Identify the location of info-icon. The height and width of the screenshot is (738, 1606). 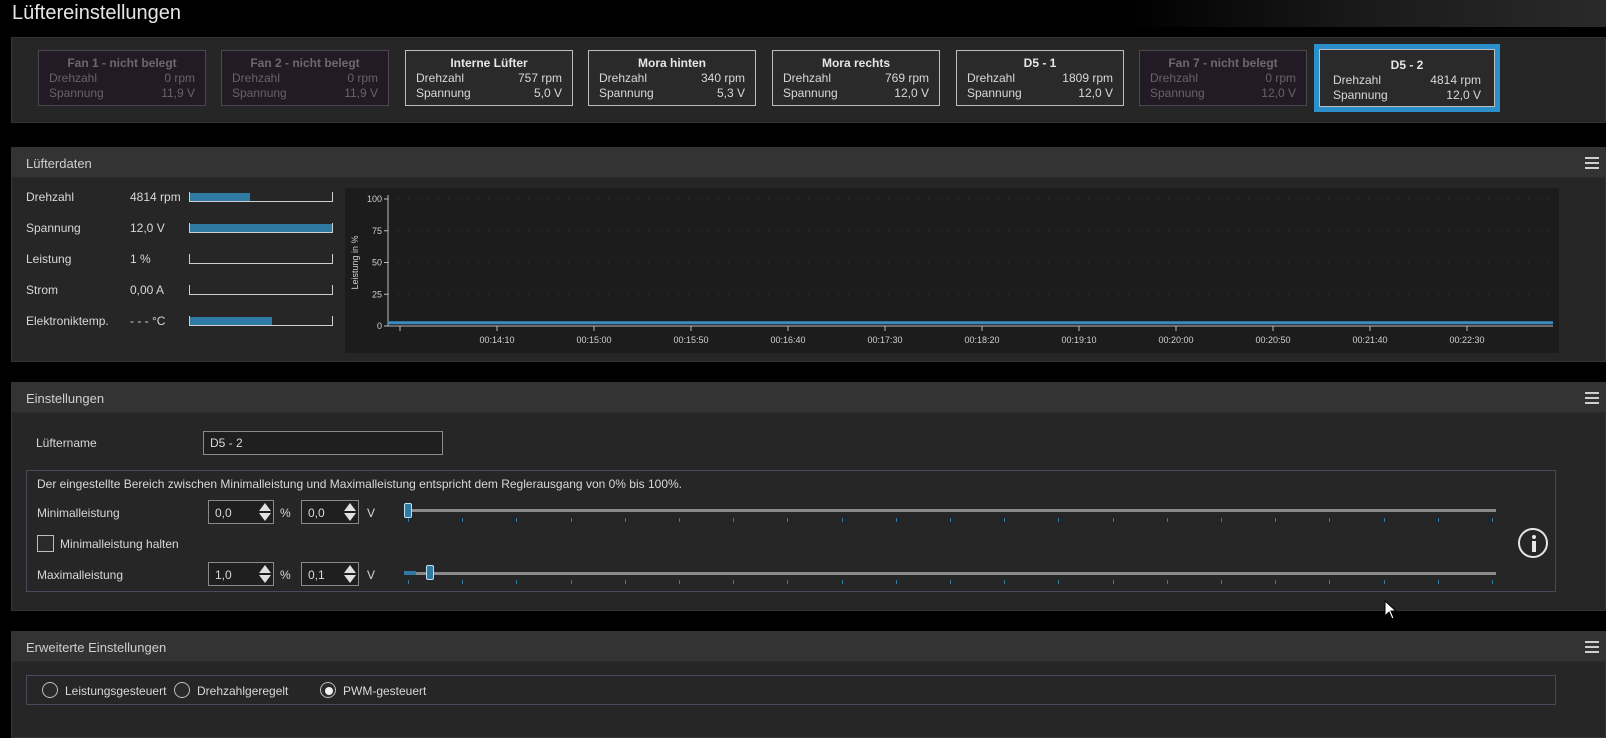
(1533, 543).